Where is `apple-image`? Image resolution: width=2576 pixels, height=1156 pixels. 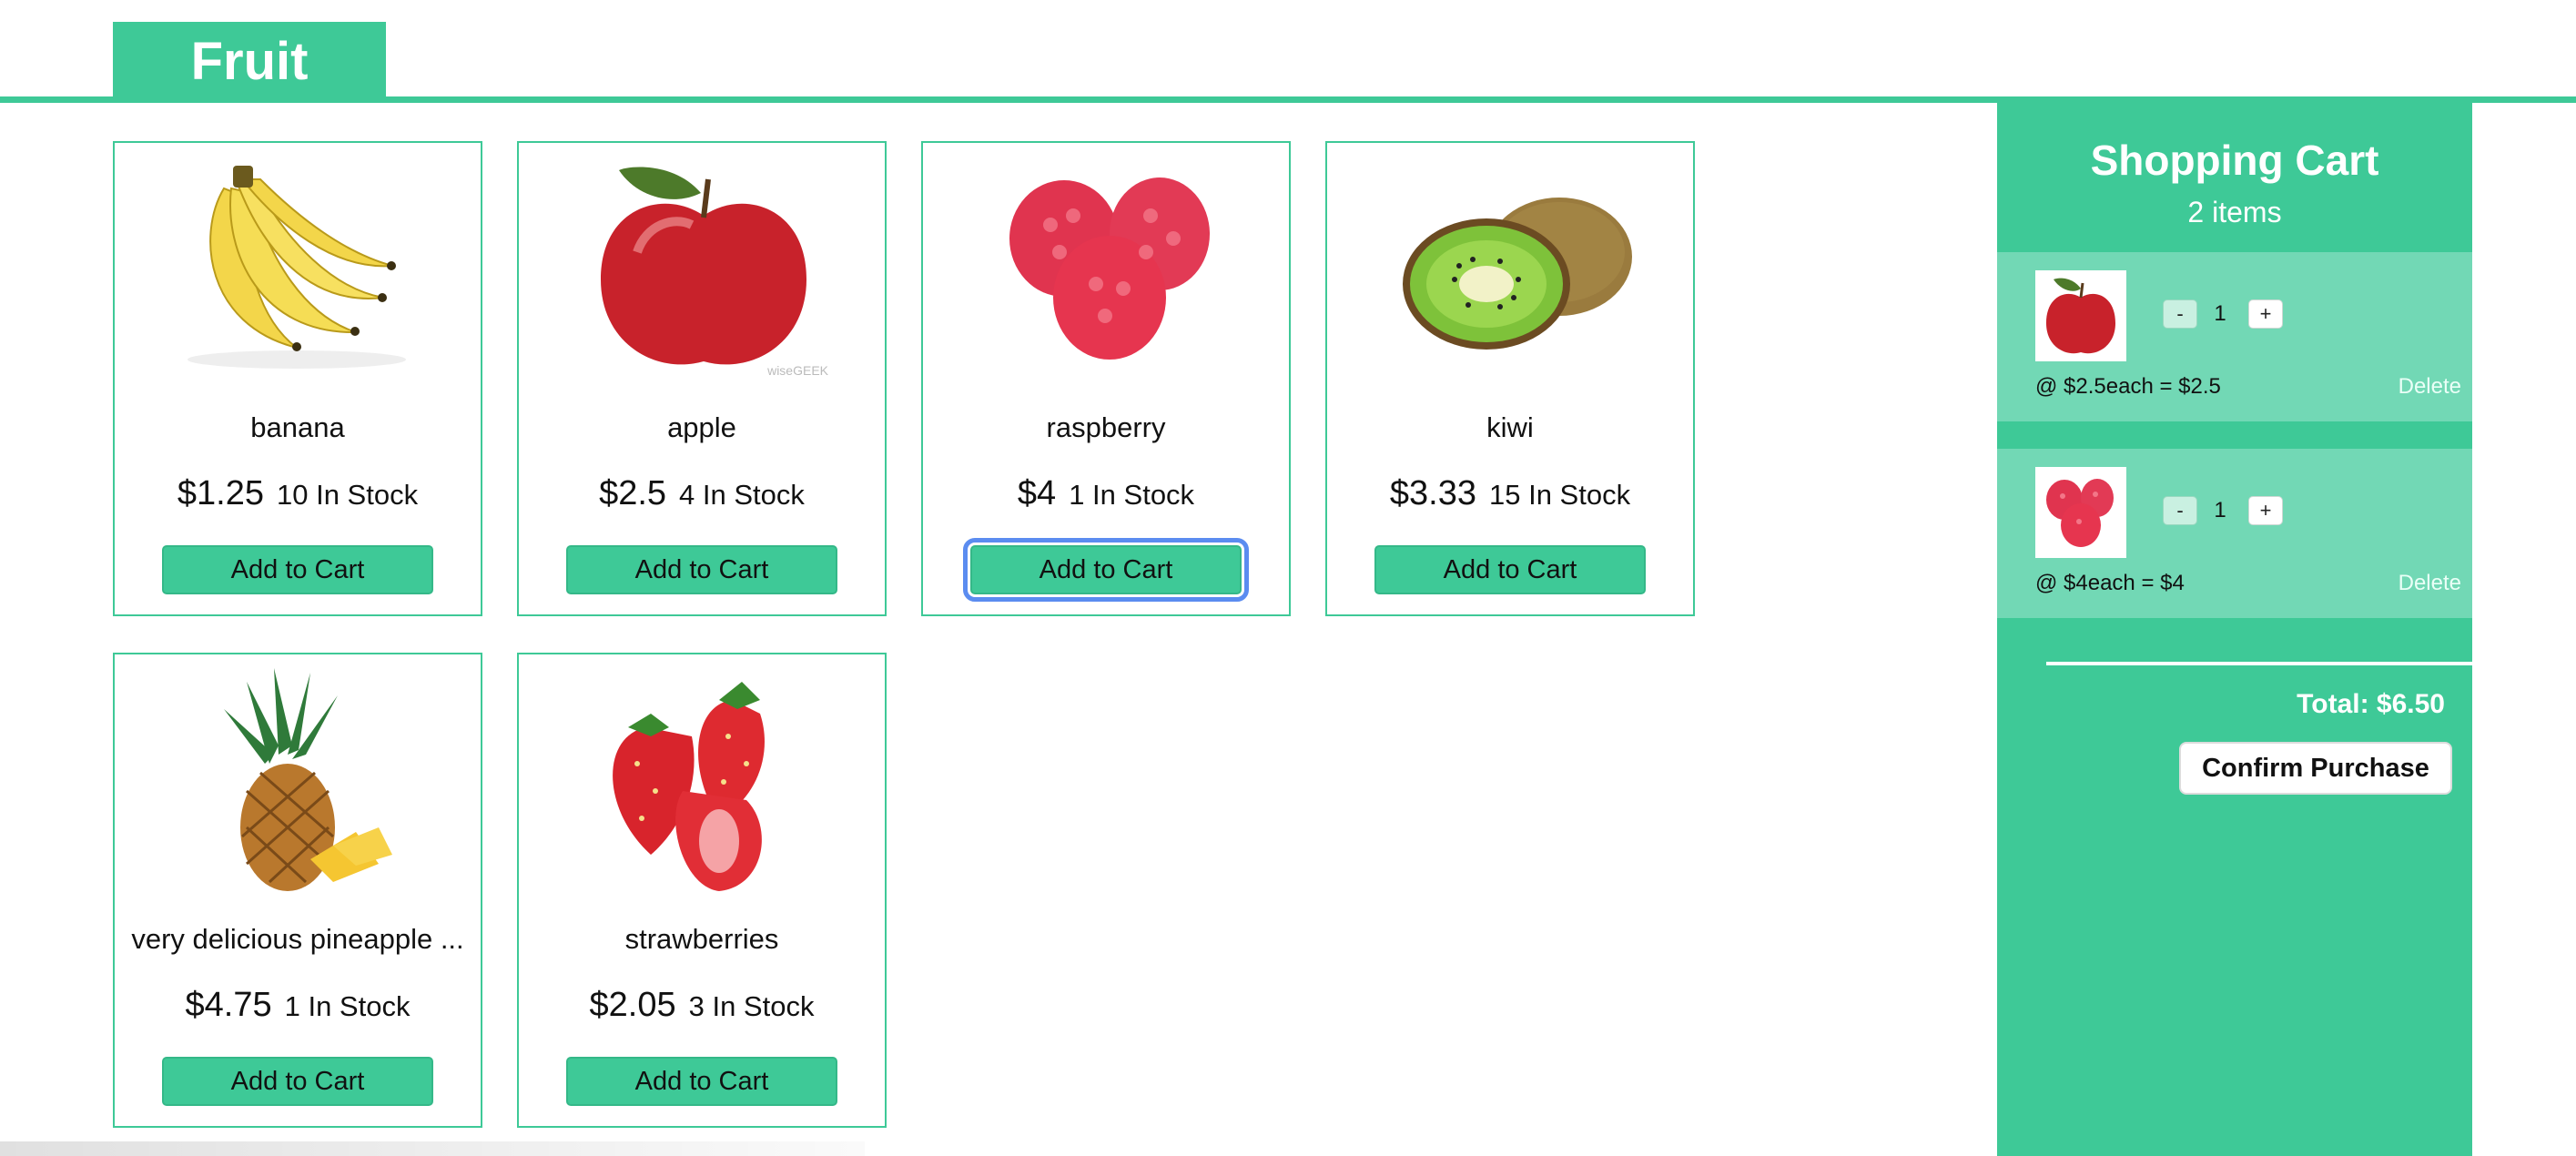 apple-image is located at coordinates (2080, 315).